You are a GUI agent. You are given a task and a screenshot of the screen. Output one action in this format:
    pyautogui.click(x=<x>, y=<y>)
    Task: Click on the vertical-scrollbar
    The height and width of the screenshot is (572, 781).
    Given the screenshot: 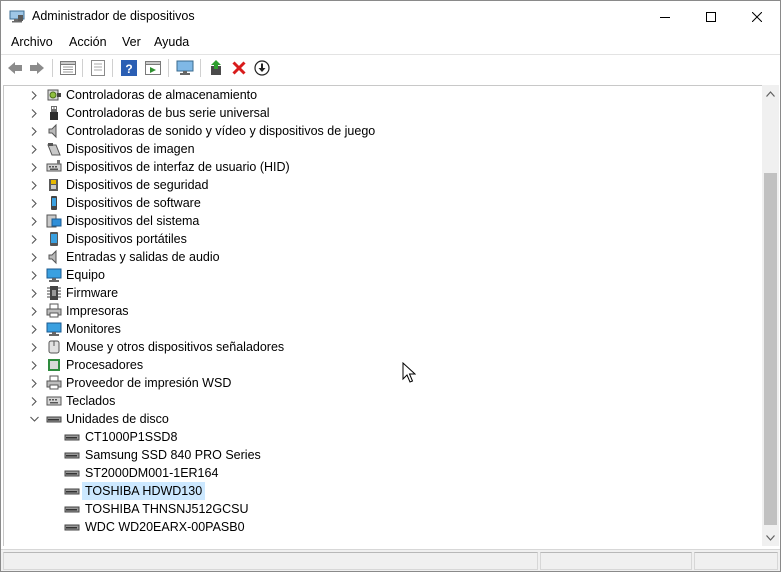 What is the action you would take?
    pyautogui.click(x=770, y=315)
    